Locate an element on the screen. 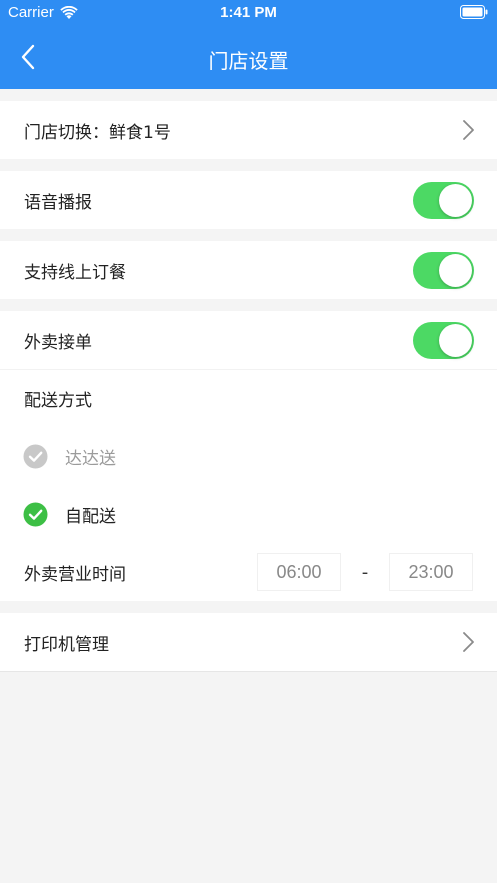  printer-section: 打印机管理 is located at coordinates (248, 642).